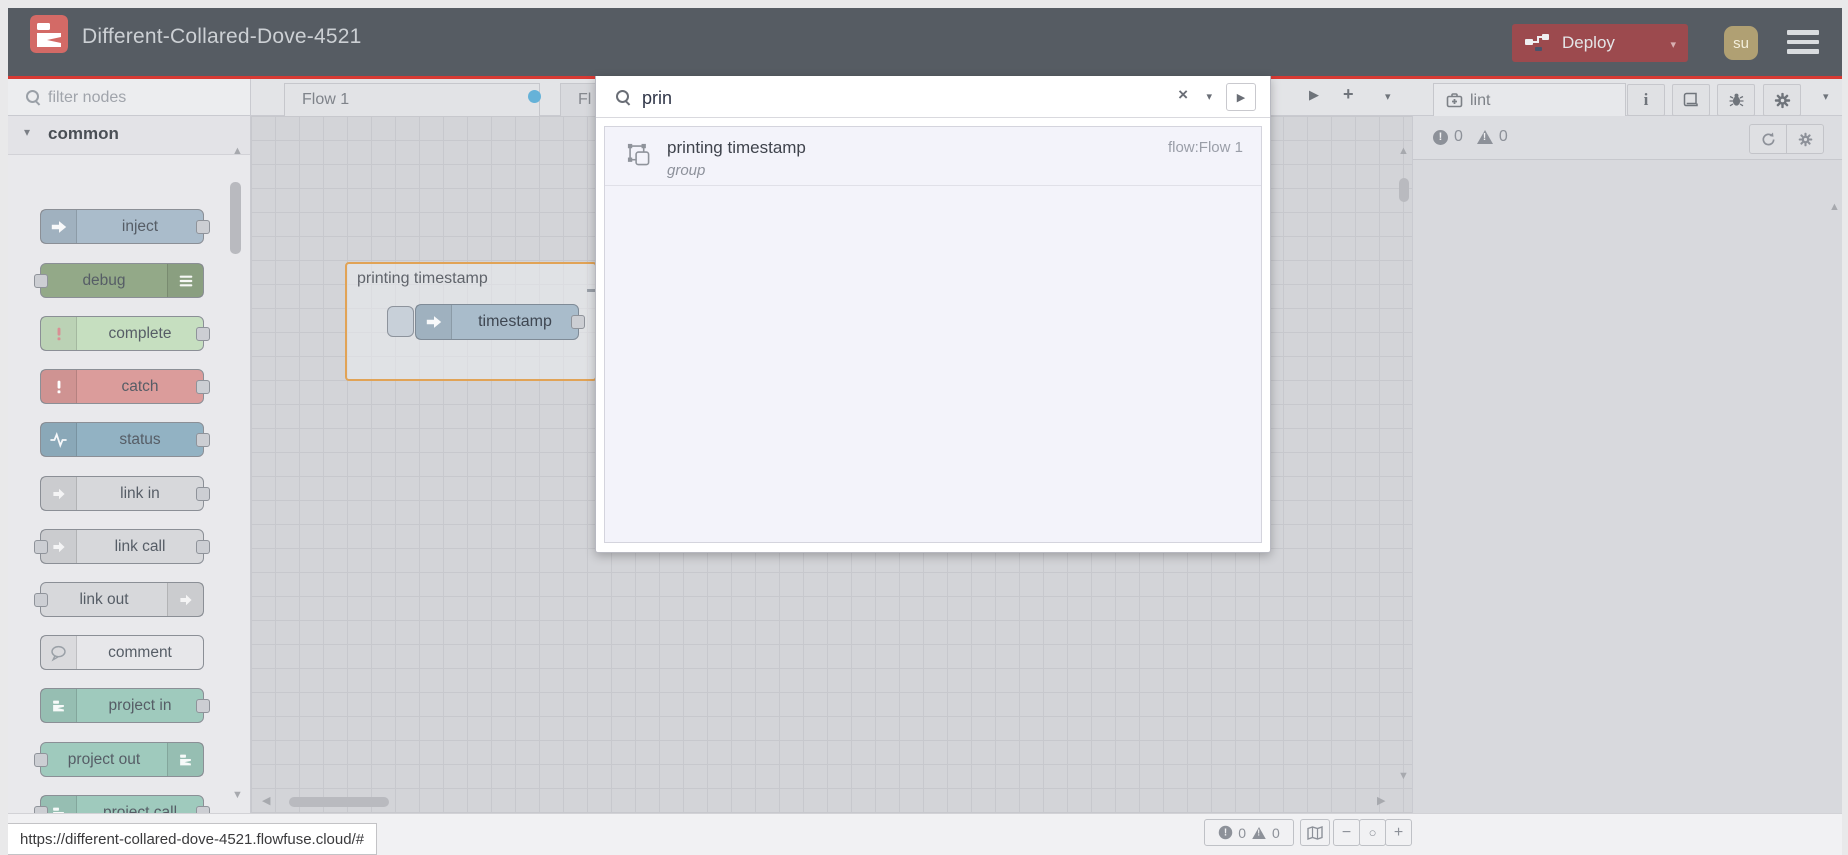 The height and width of the screenshot is (855, 1848). What do you see at coordinates (1381, 801) in the screenshot?
I see `canvas-scroll-right-icon: ▶` at bounding box center [1381, 801].